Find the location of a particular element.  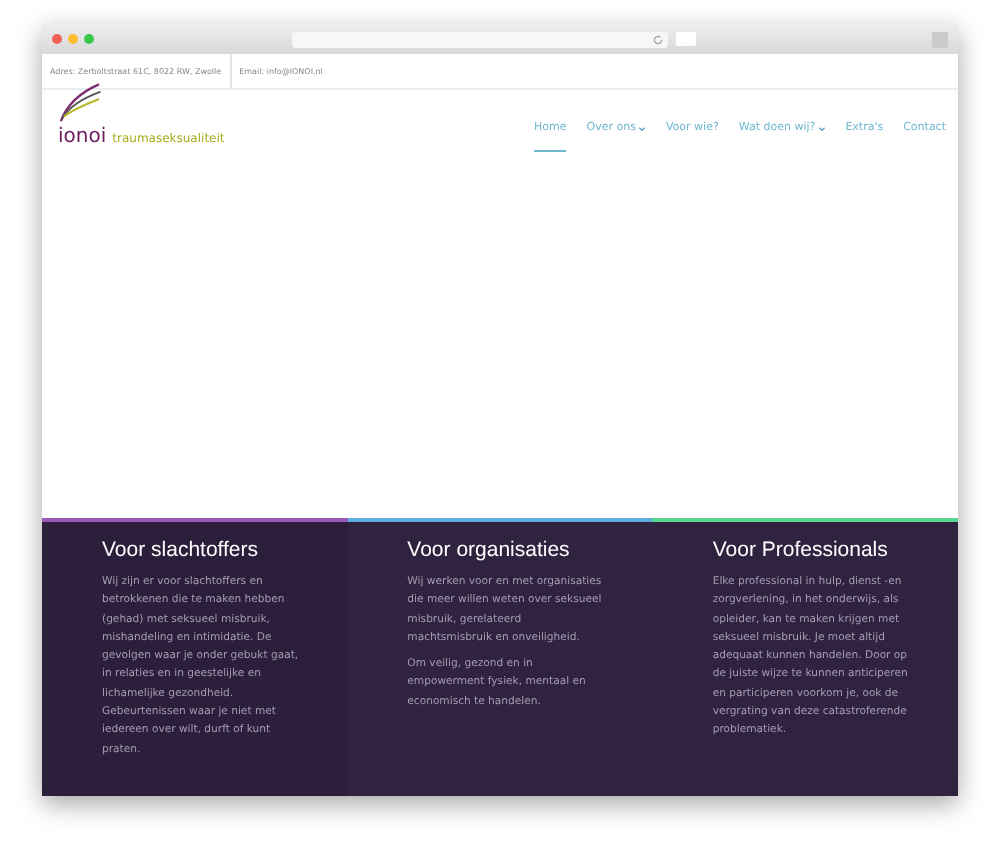

minimize-icon is located at coordinates (73, 39).